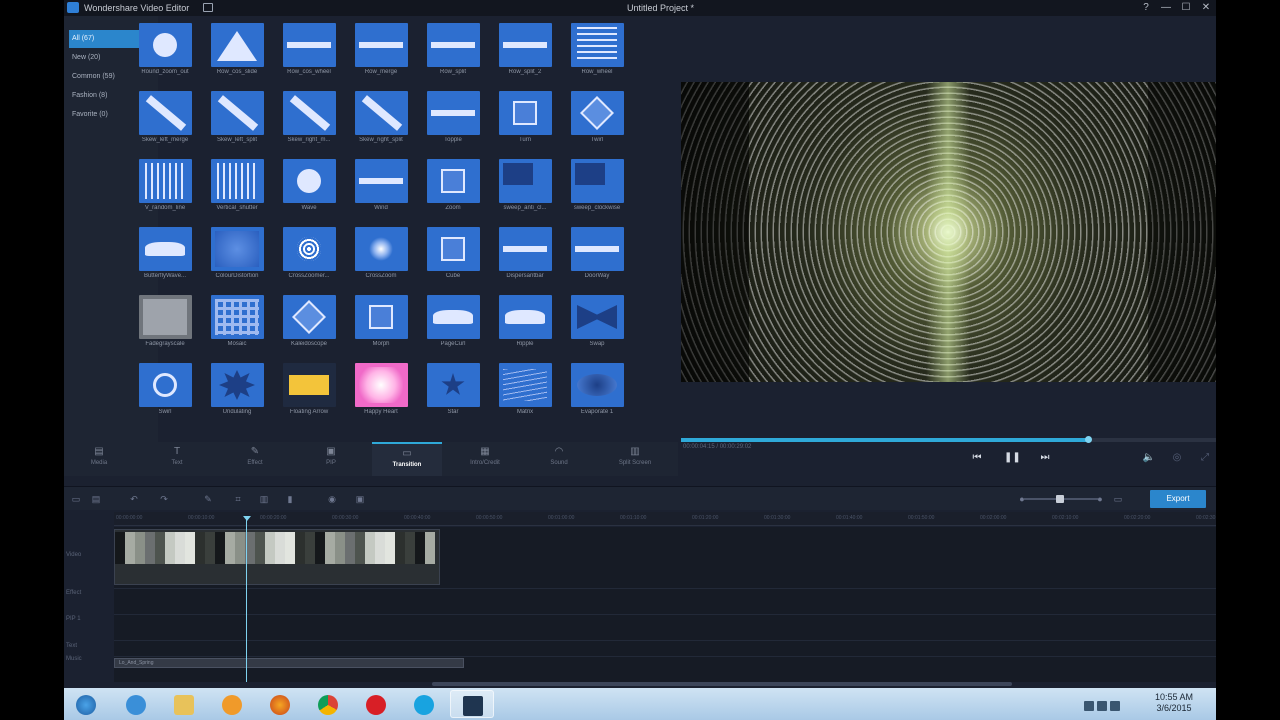 This screenshot has height=720, width=1280. I want to click on transition-tile: Row_wheel, so click(597, 53).